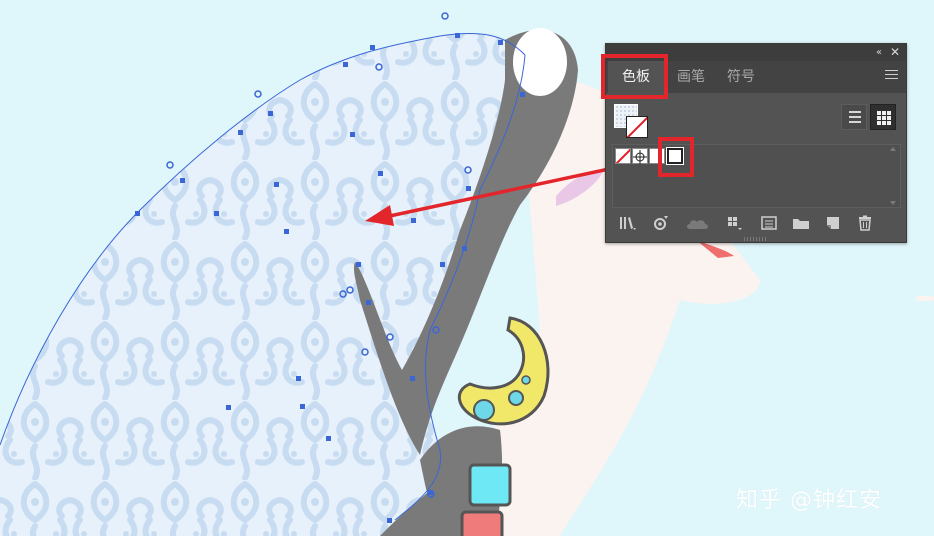  What do you see at coordinates (769, 223) in the screenshot?
I see `swatch-options-icon` at bounding box center [769, 223].